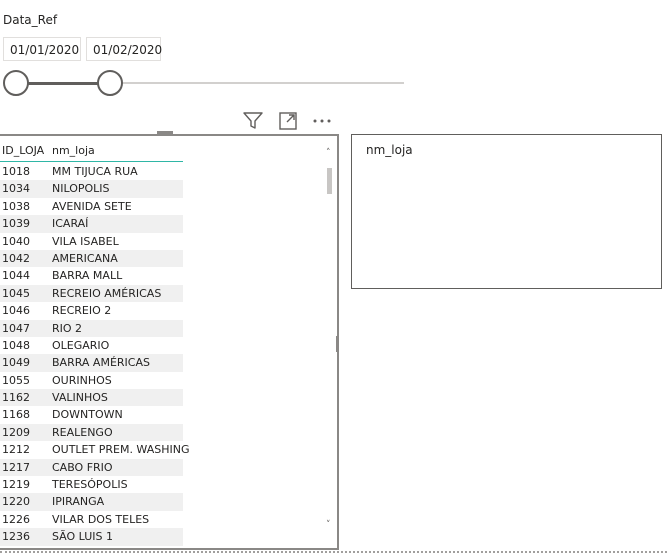 The width and height of the screenshot is (667, 560). I want to click on table-row: 1217 CABO FRIO, so click(91, 467).